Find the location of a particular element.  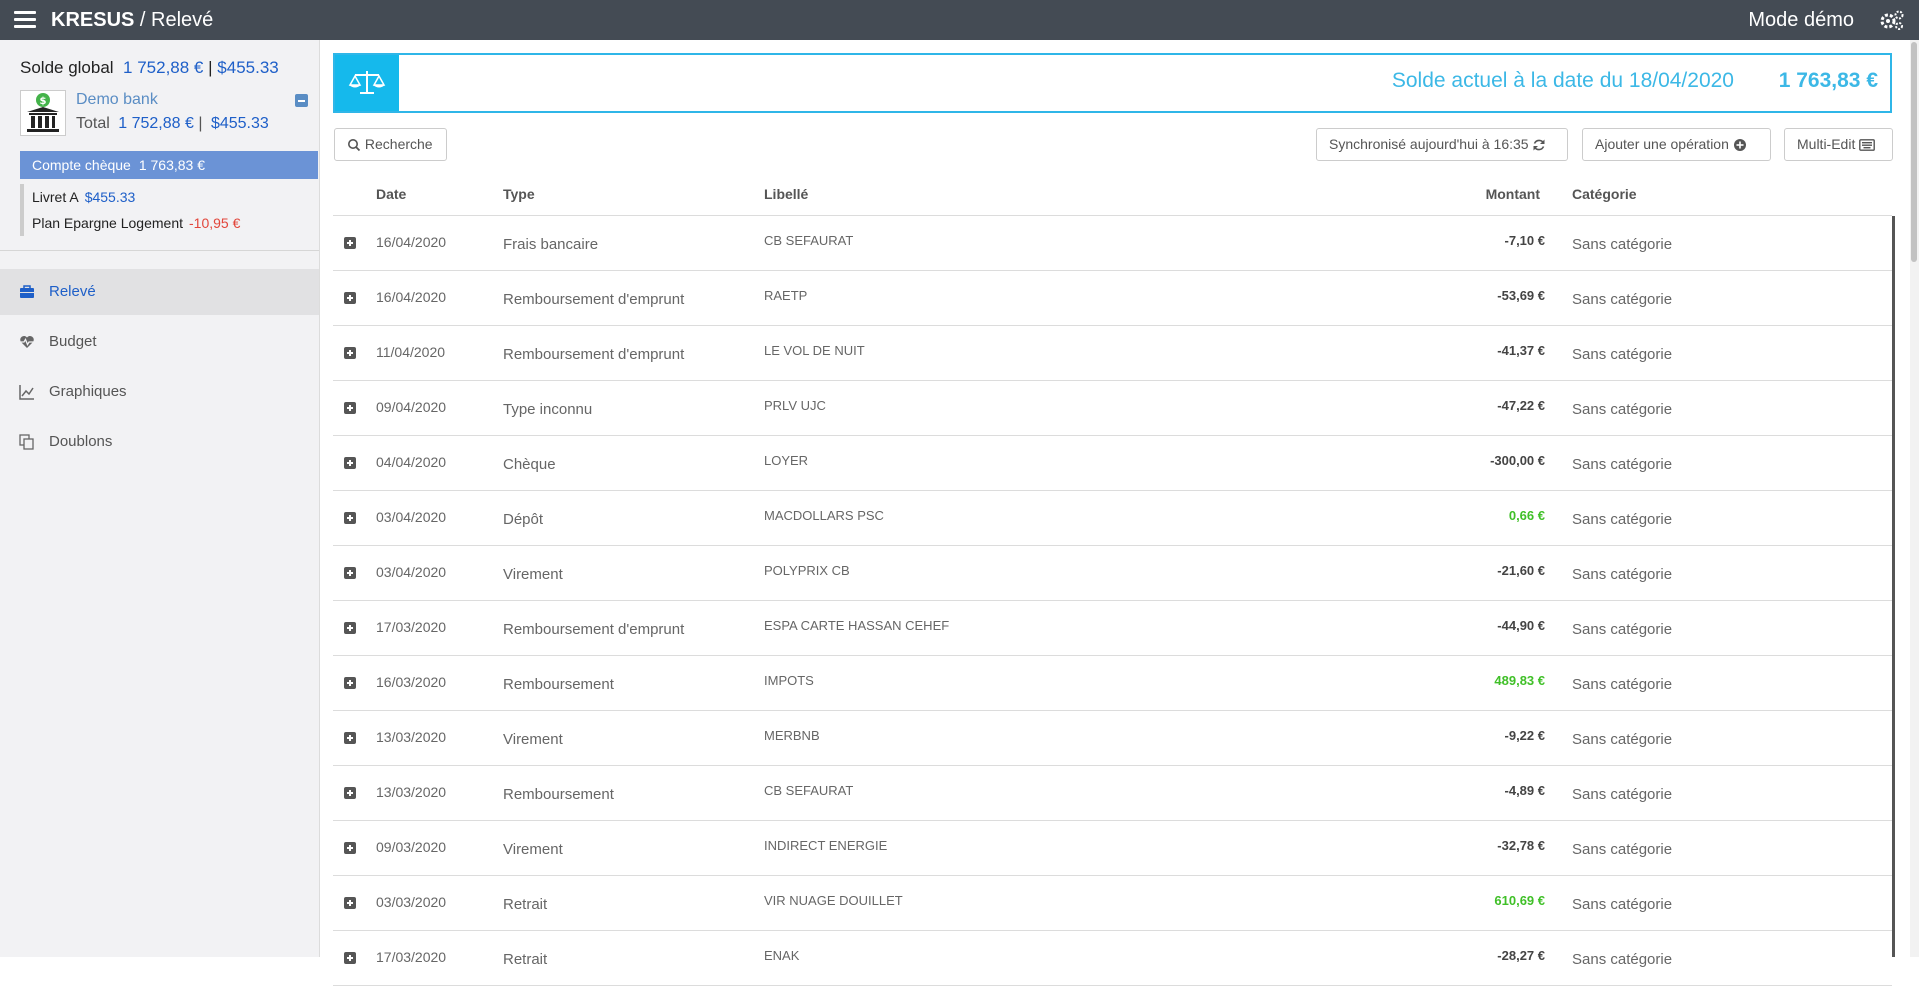

row-type: Type inconnu is located at coordinates (547, 409).